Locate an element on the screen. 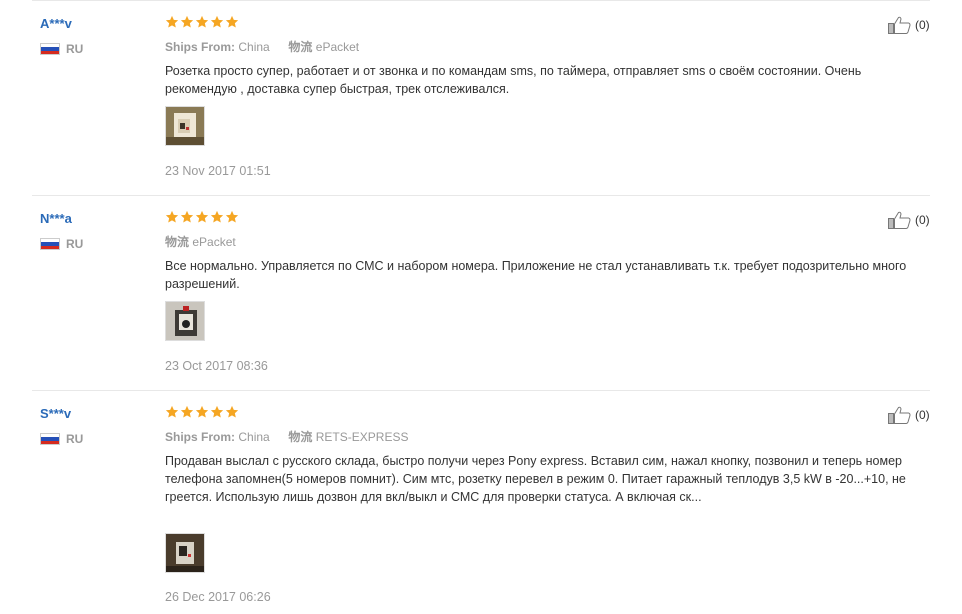 This screenshot has width=962, height=614. shipping-info: Ships From: China 物流 ePacket is located at coordinates (262, 46).